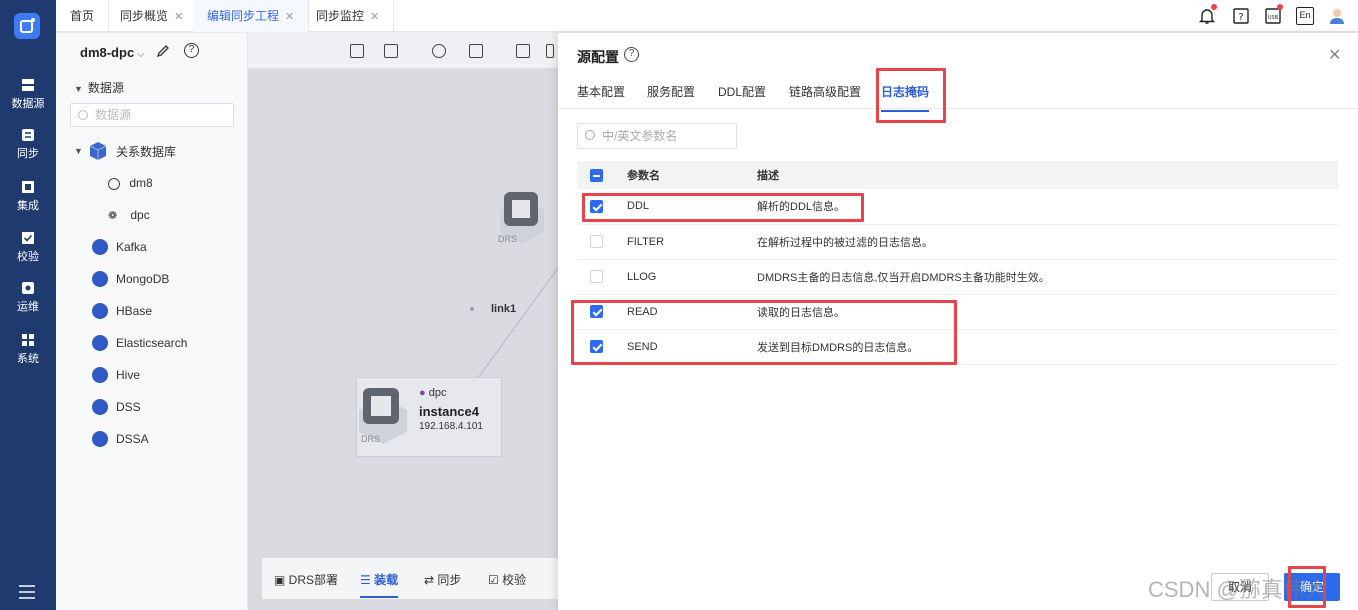 This screenshot has height=610, width=1358. I want to click on tree-node-dpc: ❁ dpc, so click(129, 215).